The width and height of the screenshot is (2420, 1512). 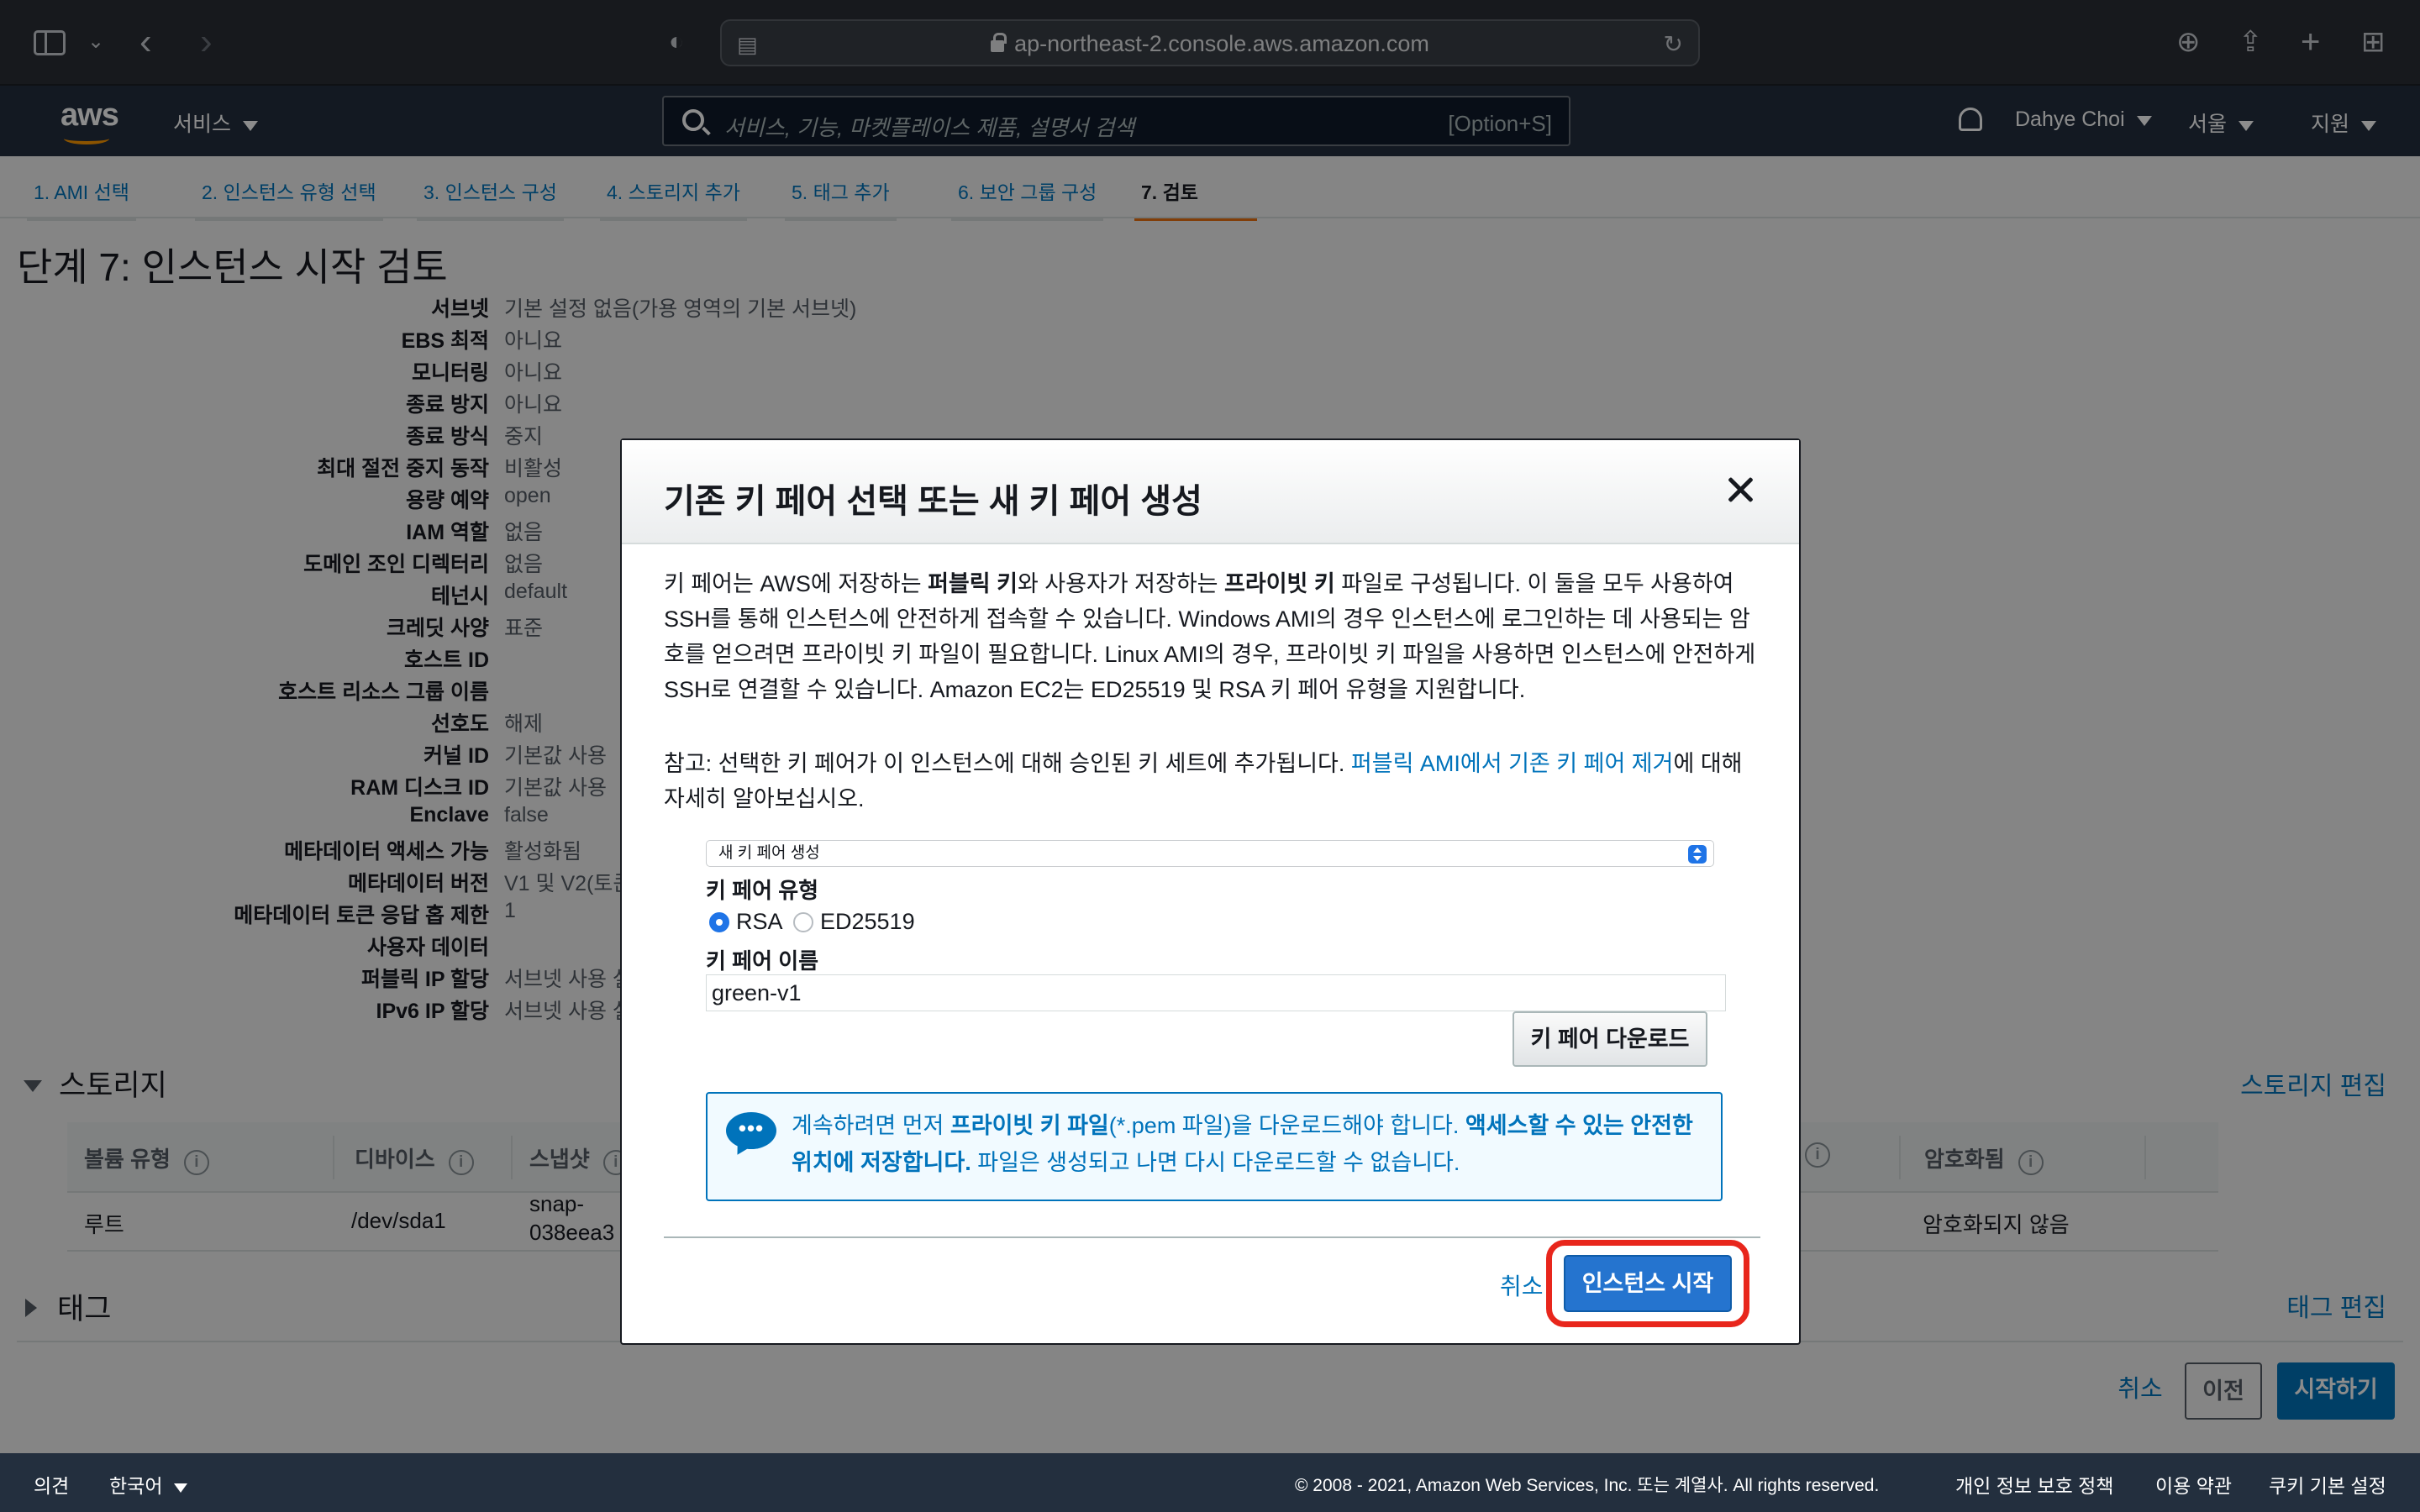 I want to click on select-value: 새 키 페어 생성, so click(x=769, y=853).